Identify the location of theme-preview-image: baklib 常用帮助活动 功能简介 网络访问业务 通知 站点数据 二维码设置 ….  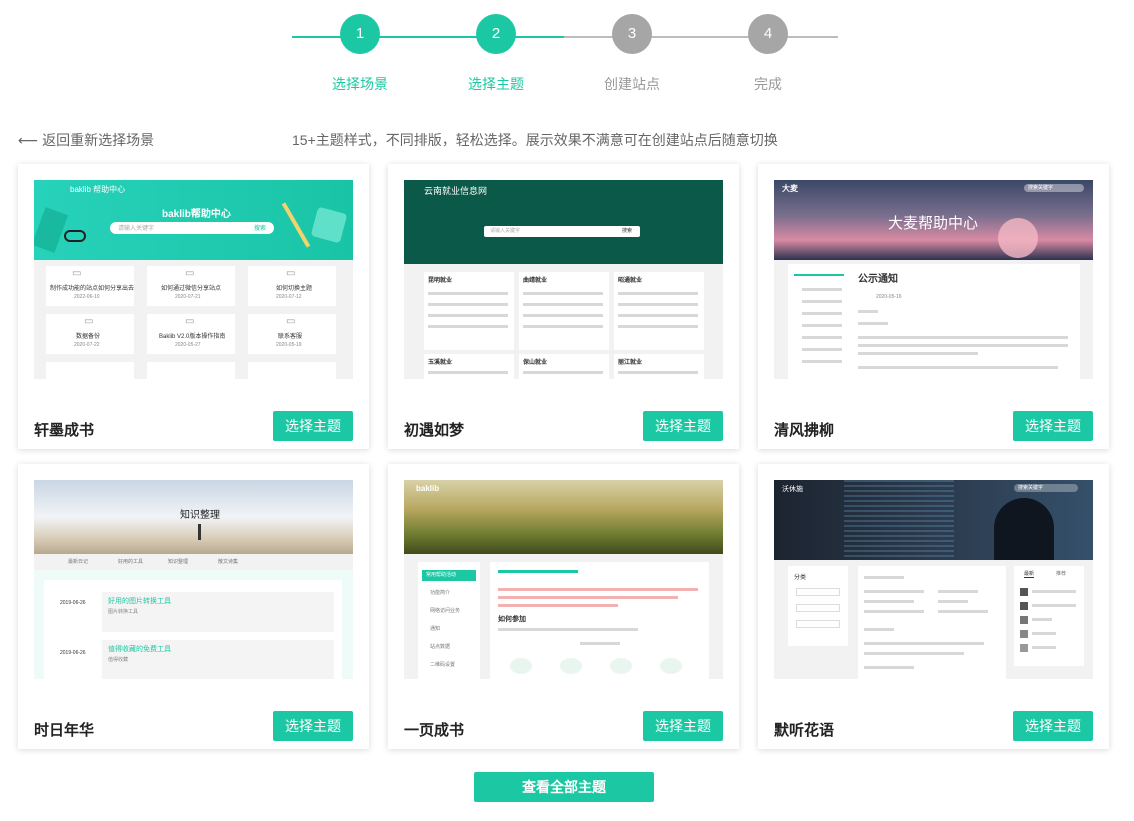
(563, 579).